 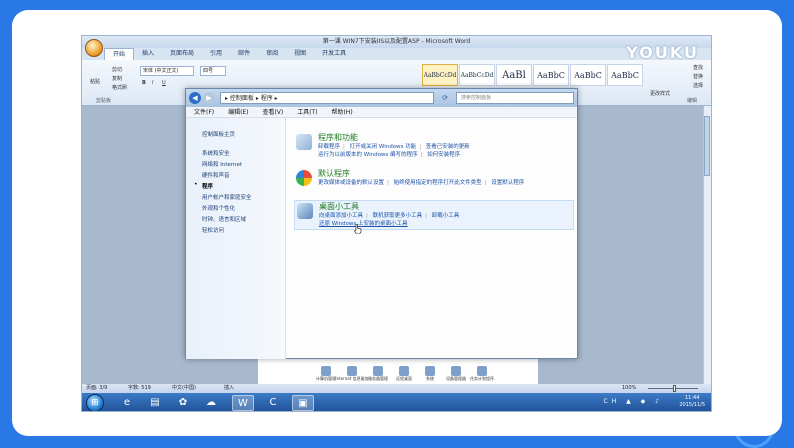 I want to click on underline-button: U, so click(x=164, y=83).